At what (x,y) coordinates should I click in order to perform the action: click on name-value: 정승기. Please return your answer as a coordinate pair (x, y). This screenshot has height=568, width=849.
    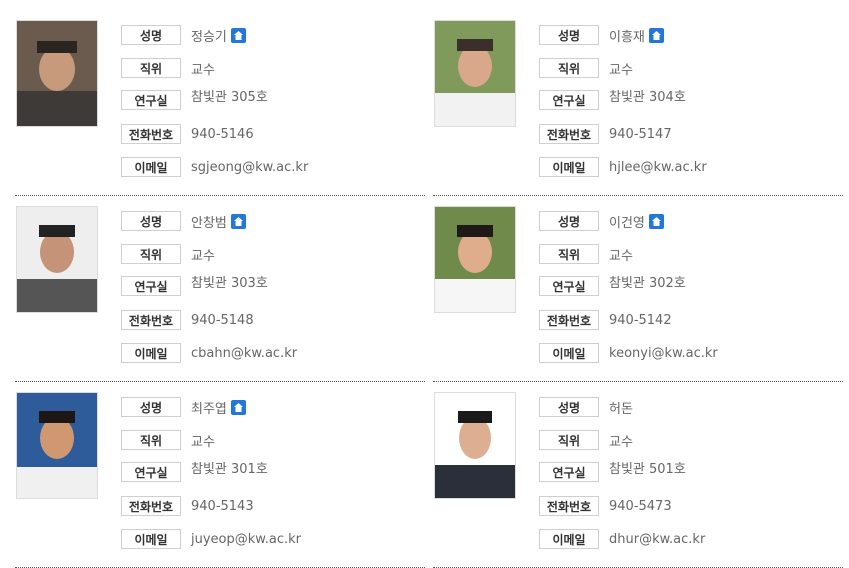
    Looking at the image, I should click on (209, 37).